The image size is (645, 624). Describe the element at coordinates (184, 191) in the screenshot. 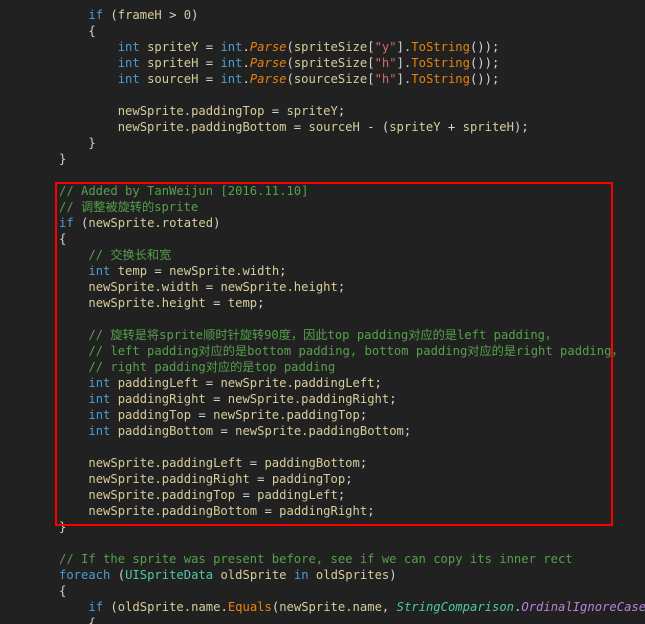

I see `code-token: // Added by TanWeijun [2016.11.10]` at that location.